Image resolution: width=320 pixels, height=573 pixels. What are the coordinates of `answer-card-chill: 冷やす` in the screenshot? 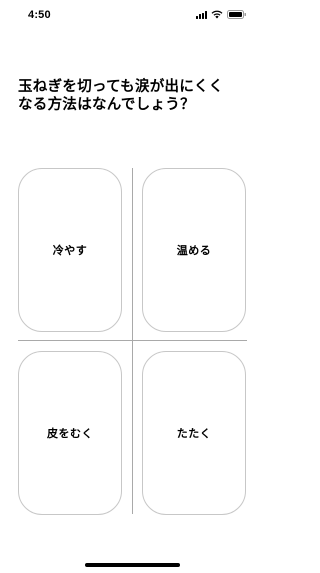 It's located at (70, 250).